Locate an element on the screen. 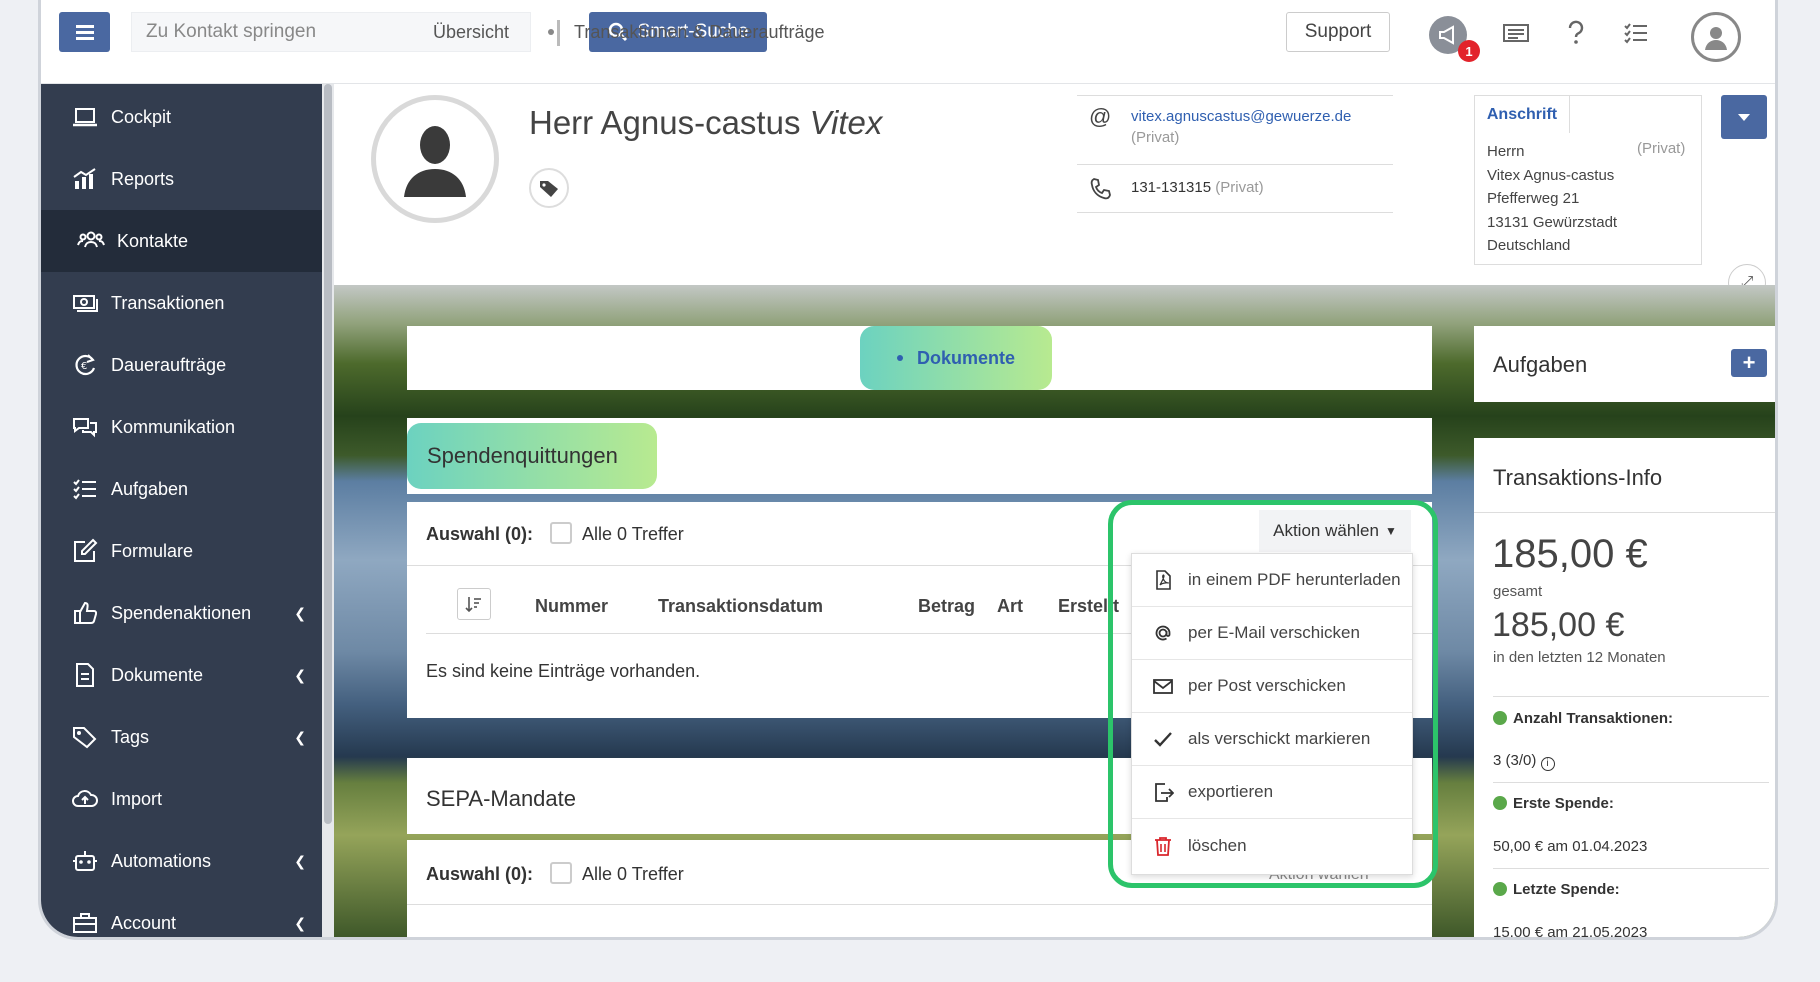  menu-item-mark-sent: als verschickt markieren is located at coordinates (1272, 739).